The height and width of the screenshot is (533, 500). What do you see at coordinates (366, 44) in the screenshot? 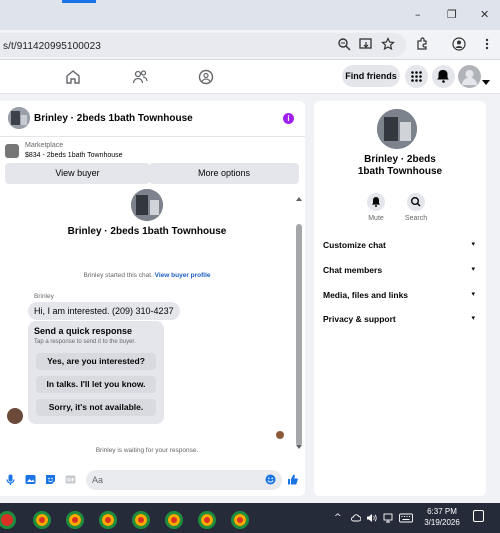
I see `install-app-icon` at bounding box center [366, 44].